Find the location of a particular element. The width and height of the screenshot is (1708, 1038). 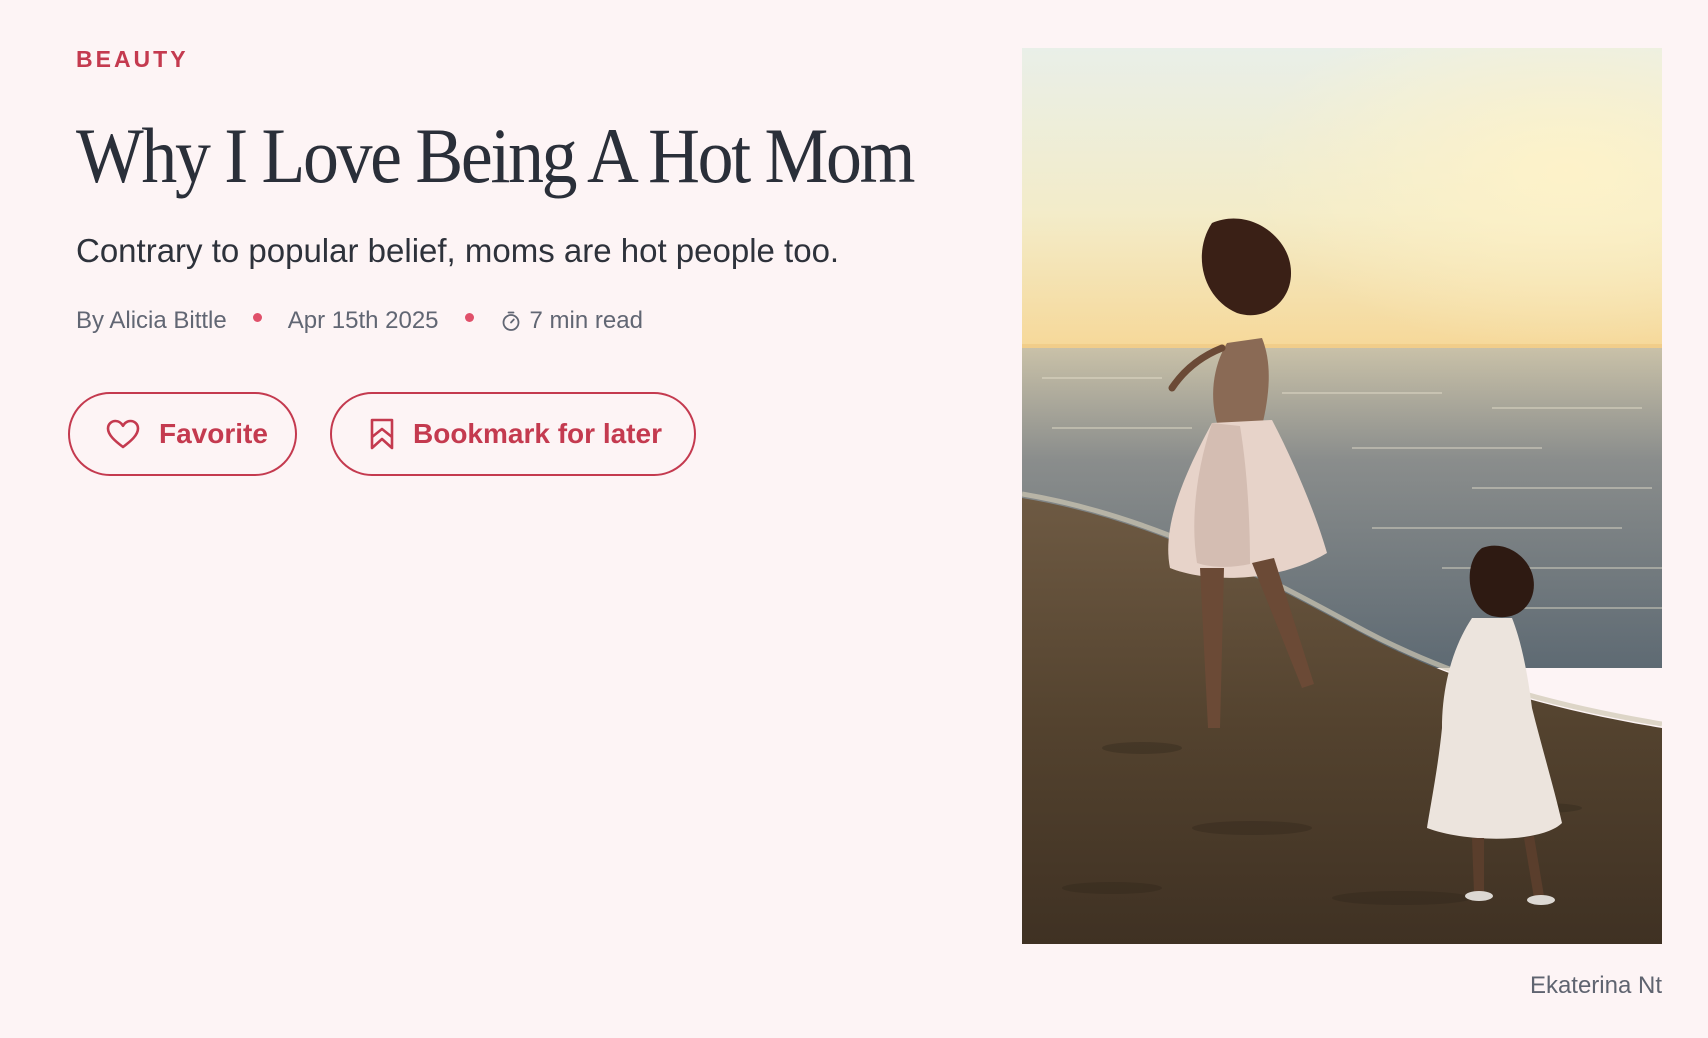

favorite-button: Favorite is located at coordinates (182, 434).